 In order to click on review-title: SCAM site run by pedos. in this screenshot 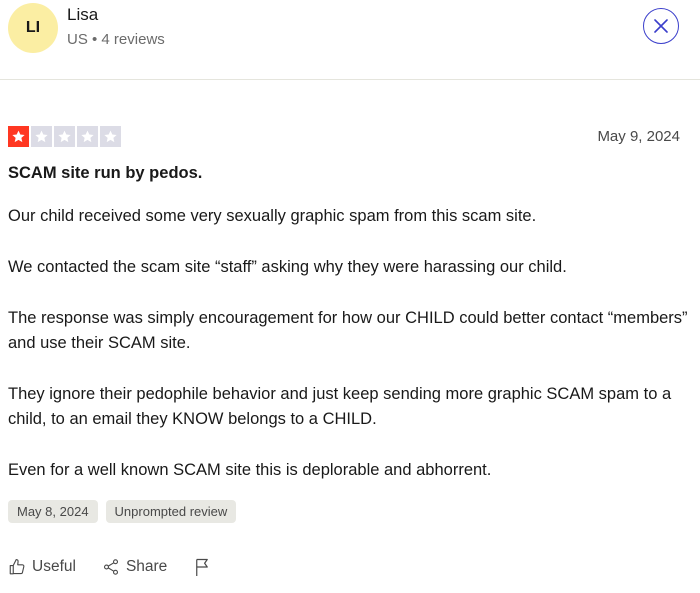, I will do `click(105, 173)`.